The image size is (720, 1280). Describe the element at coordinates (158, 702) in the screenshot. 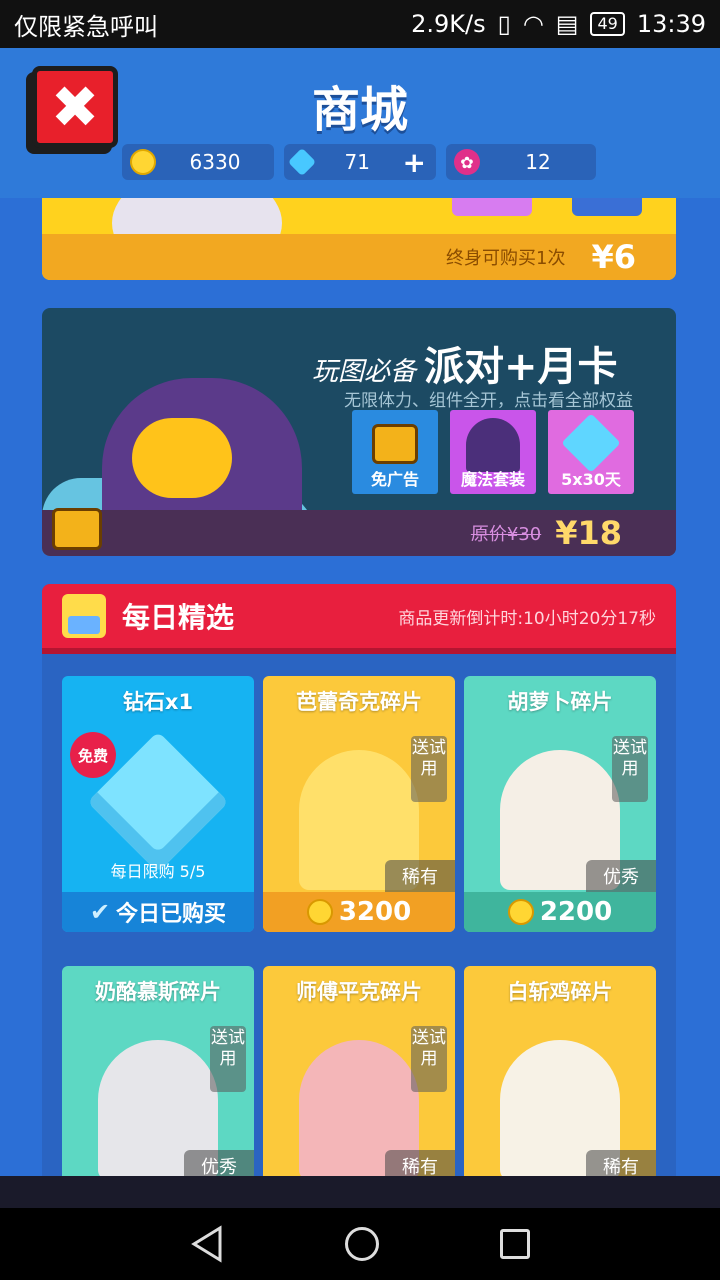

I see `product-name: 钻石x1` at that location.